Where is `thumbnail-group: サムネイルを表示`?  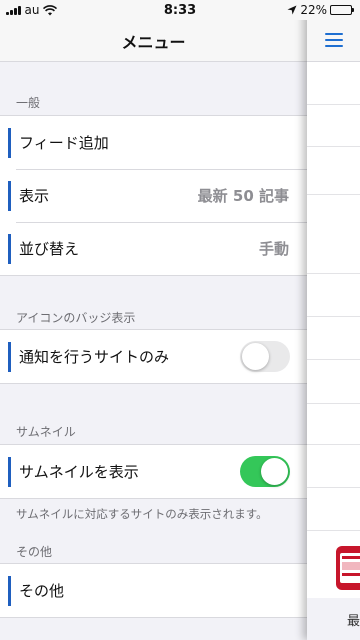 thumbnail-group: サムネイルを表示 is located at coordinates (153, 471).